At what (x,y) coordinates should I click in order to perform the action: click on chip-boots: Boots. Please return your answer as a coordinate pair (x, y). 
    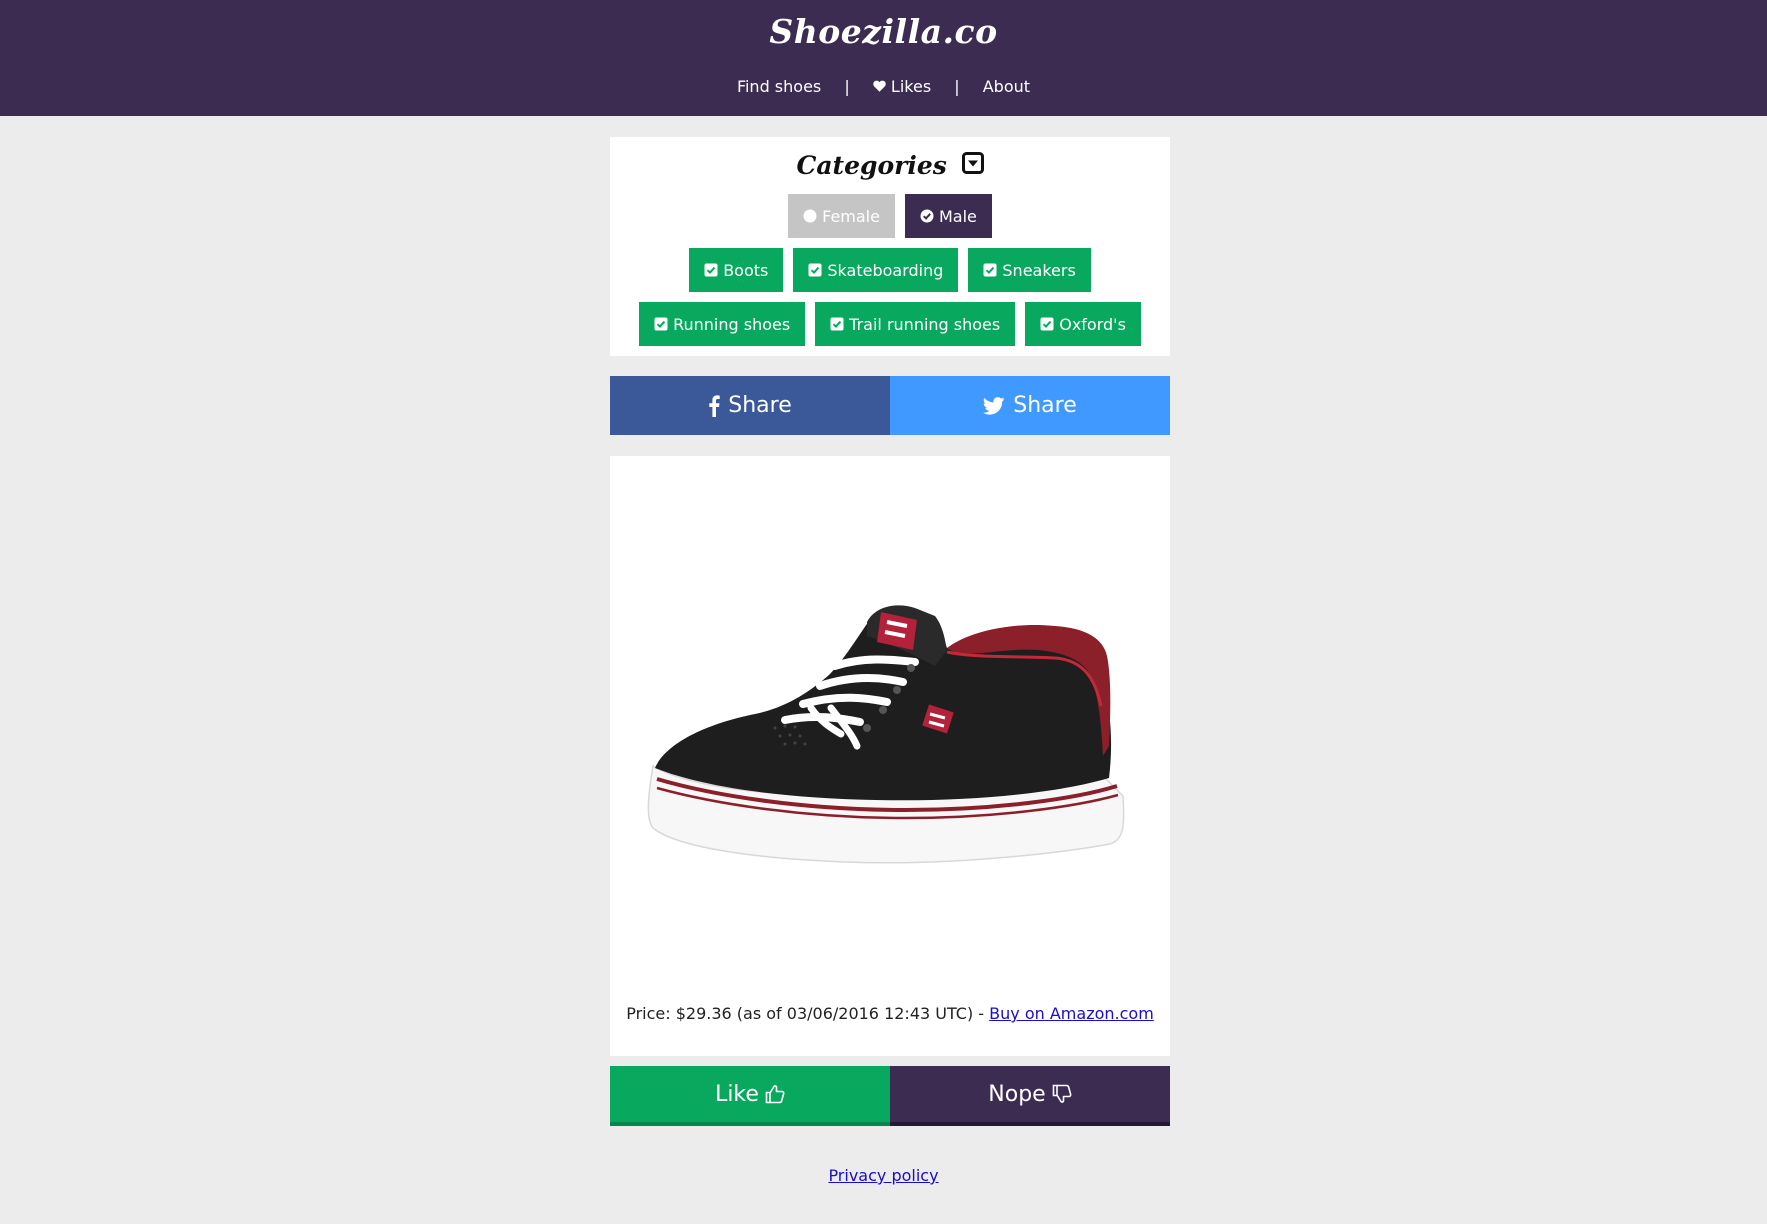
    Looking at the image, I should click on (736, 270).